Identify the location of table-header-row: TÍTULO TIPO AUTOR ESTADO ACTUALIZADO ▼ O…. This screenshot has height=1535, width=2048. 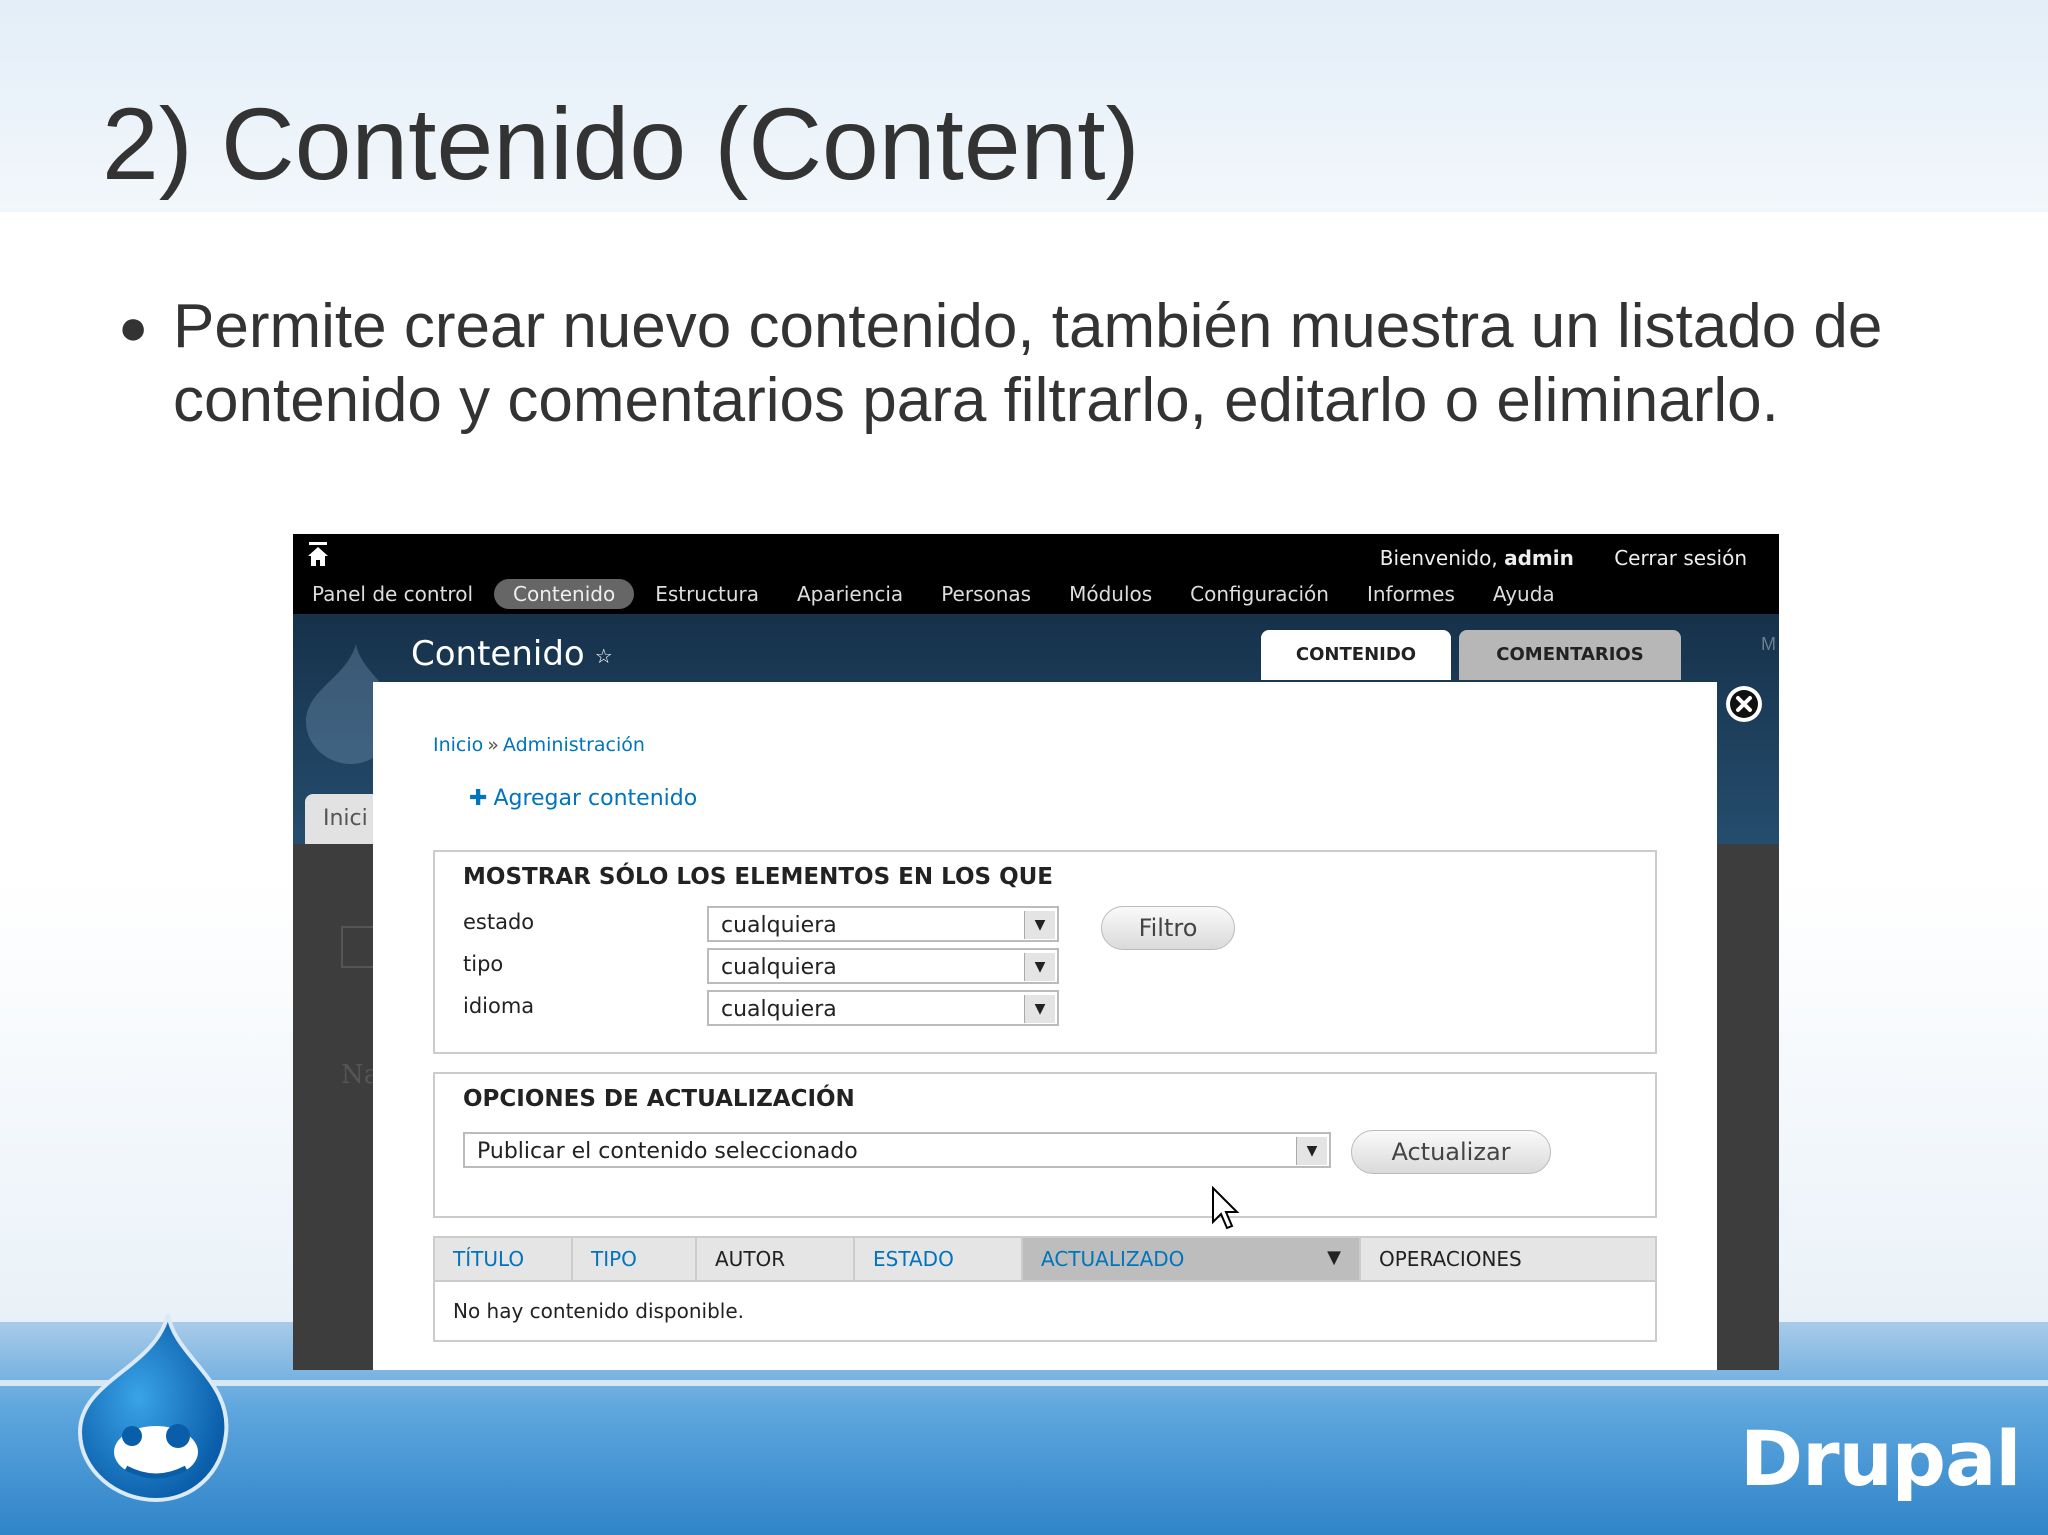
(1045, 1259).